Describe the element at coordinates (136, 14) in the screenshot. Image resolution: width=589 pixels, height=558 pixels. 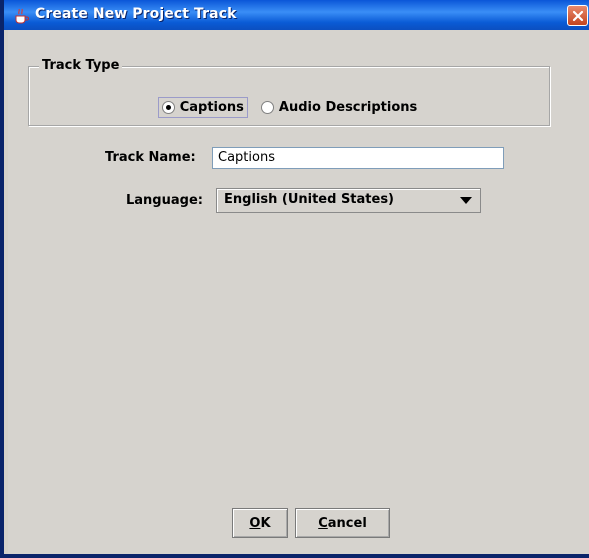
I see `window-title: Create New Project Track` at that location.